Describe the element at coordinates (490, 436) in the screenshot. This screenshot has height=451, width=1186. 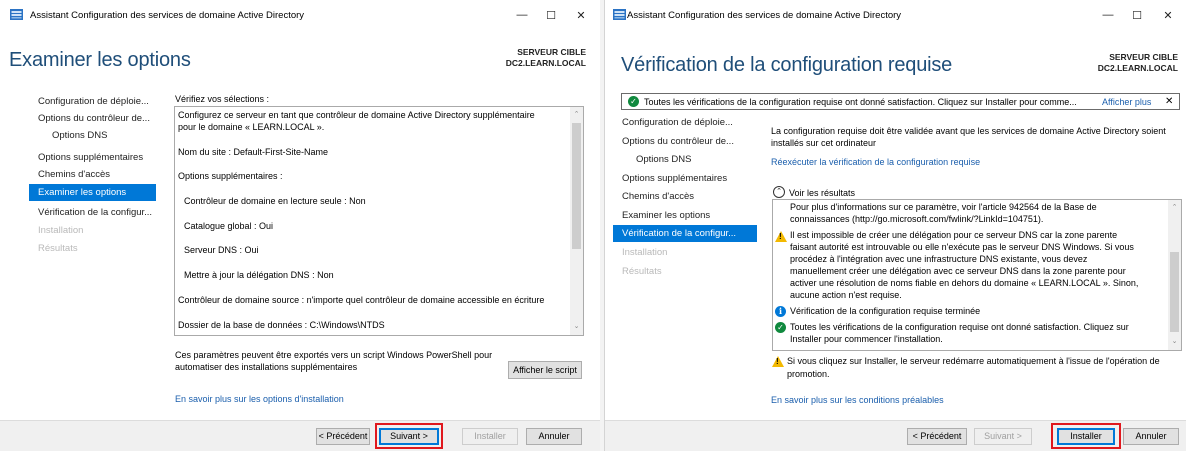
I see `install-button: Installer` at that location.